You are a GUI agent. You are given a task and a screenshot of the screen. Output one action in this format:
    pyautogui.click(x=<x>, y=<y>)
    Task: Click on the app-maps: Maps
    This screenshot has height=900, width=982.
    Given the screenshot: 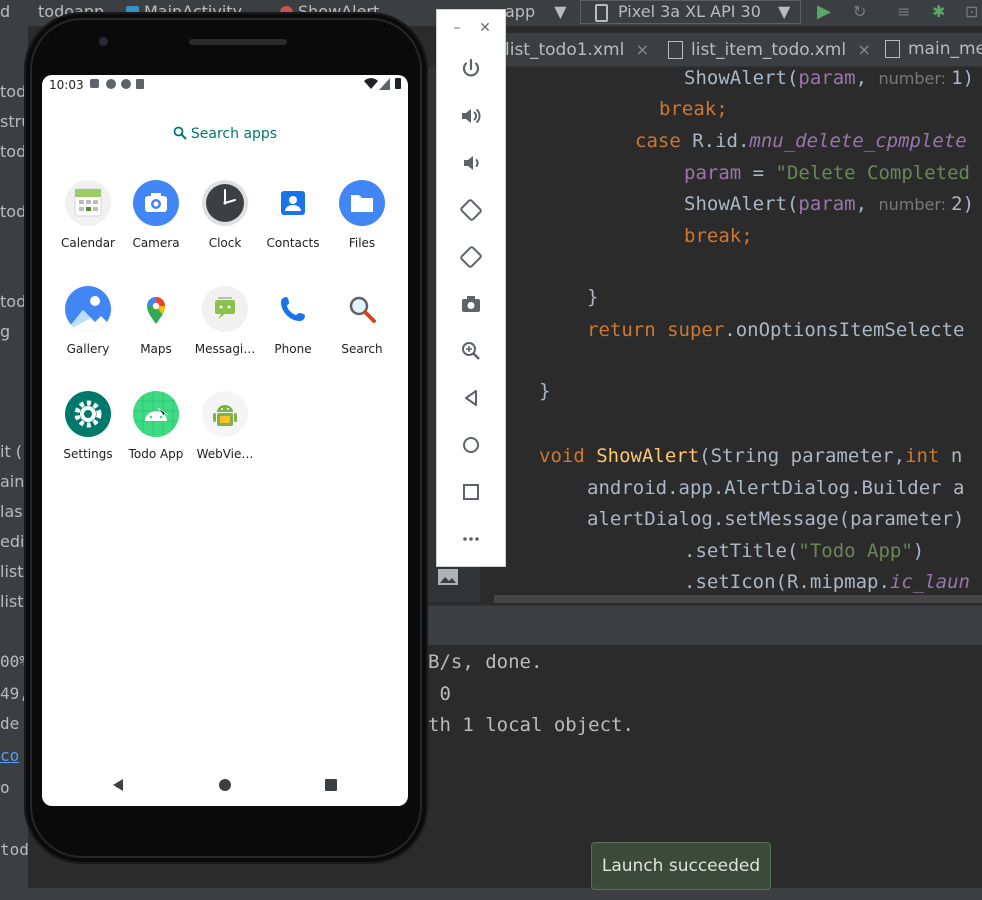 What is the action you would take?
    pyautogui.click(x=156, y=321)
    